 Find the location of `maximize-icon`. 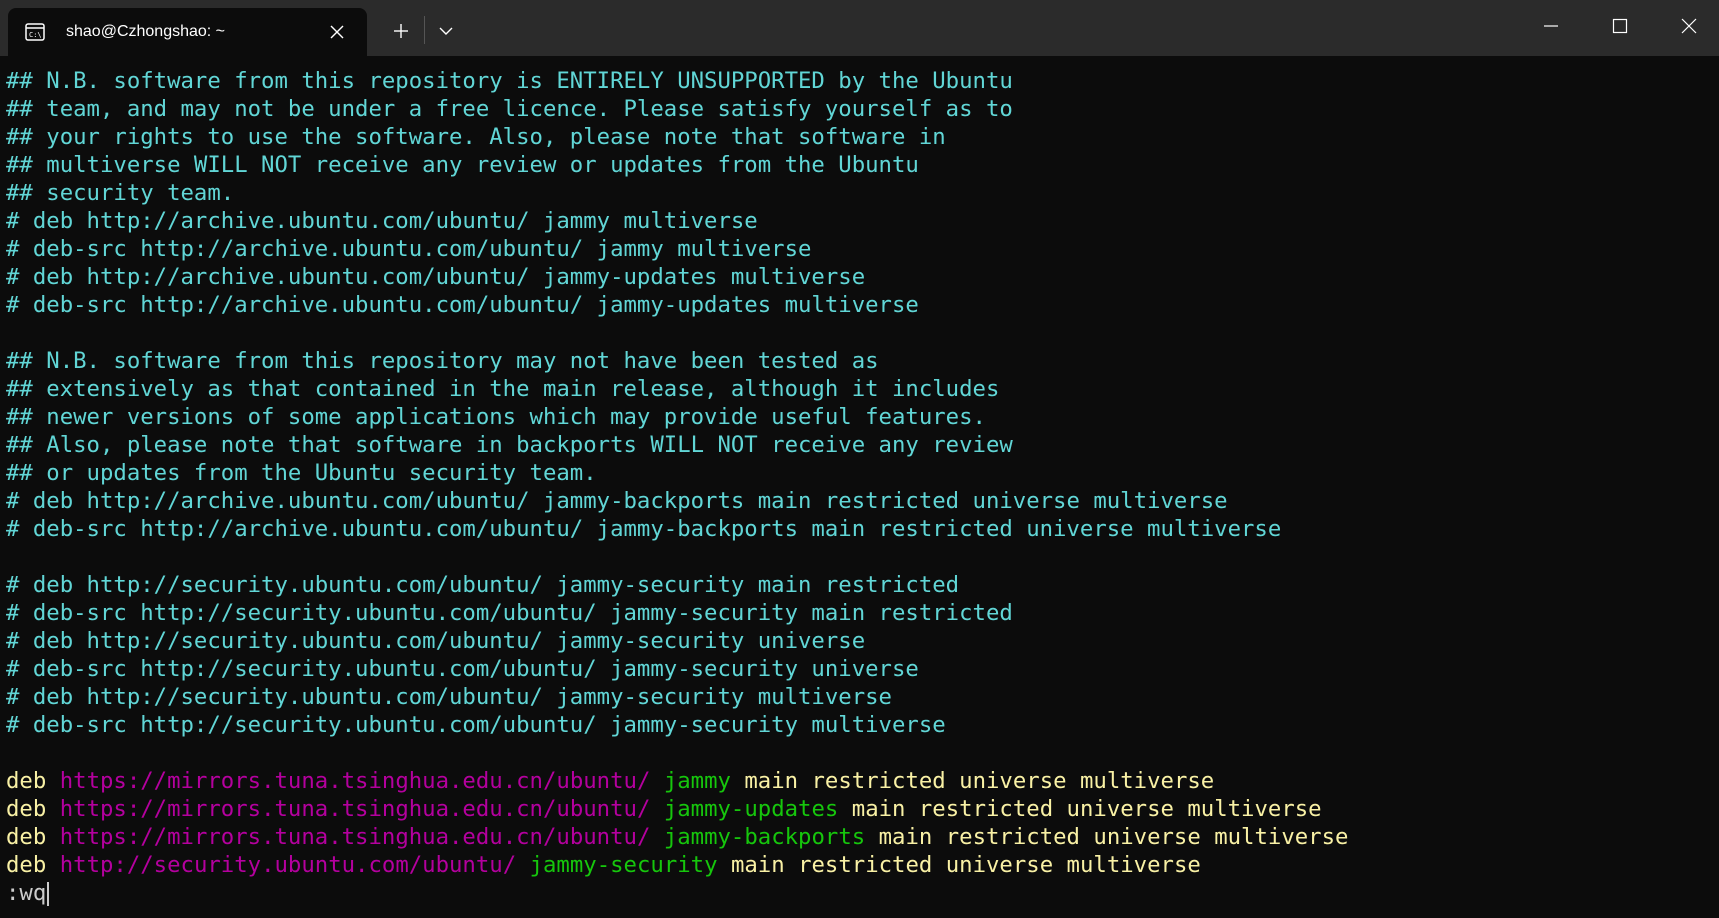

maximize-icon is located at coordinates (1620, 26).